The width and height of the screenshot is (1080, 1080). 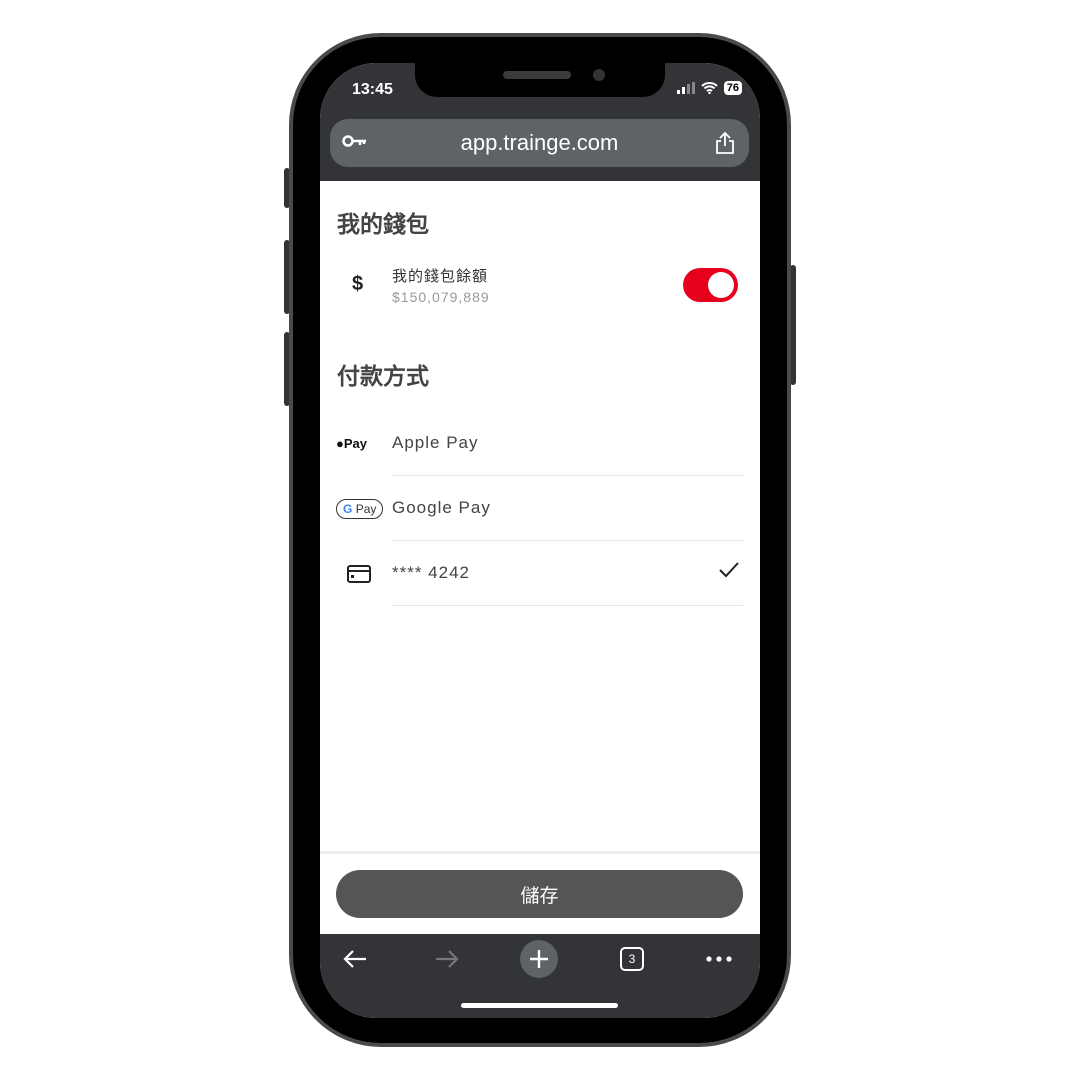 What do you see at coordinates (732, 88) in the screenshot?
I see `battery-level: 76` at bounding box center [732, 88].